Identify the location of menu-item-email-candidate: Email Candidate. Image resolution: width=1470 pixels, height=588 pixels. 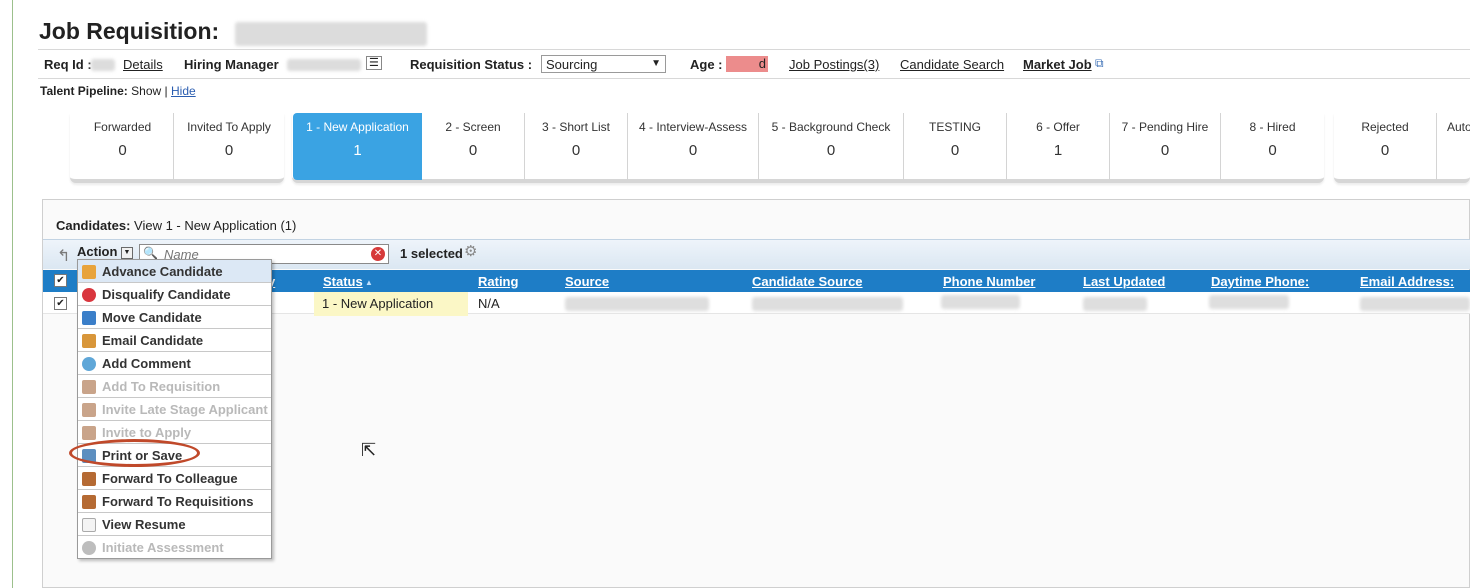
(174, 340).